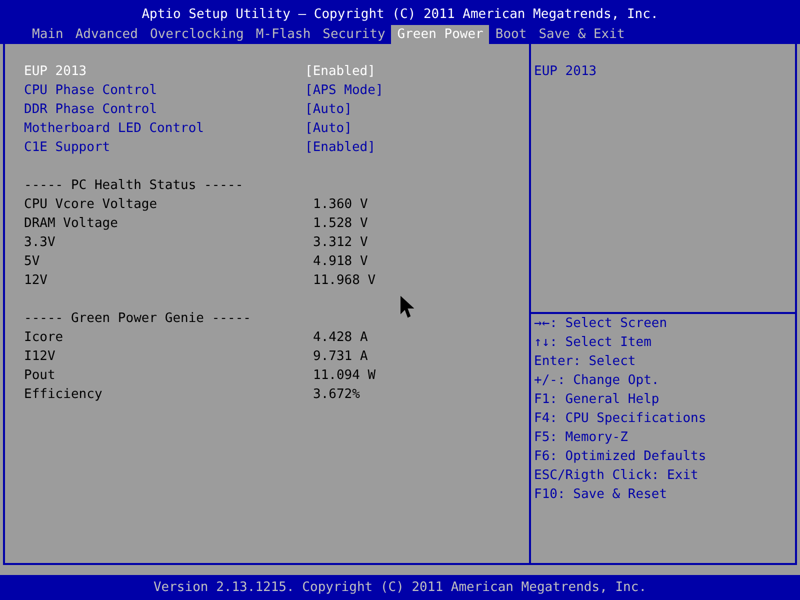  What do you see at coordinates (621, 419) in the screenshot?
I see `key-hint: F4: CPU Specifications` at bounding box center [621, 419].